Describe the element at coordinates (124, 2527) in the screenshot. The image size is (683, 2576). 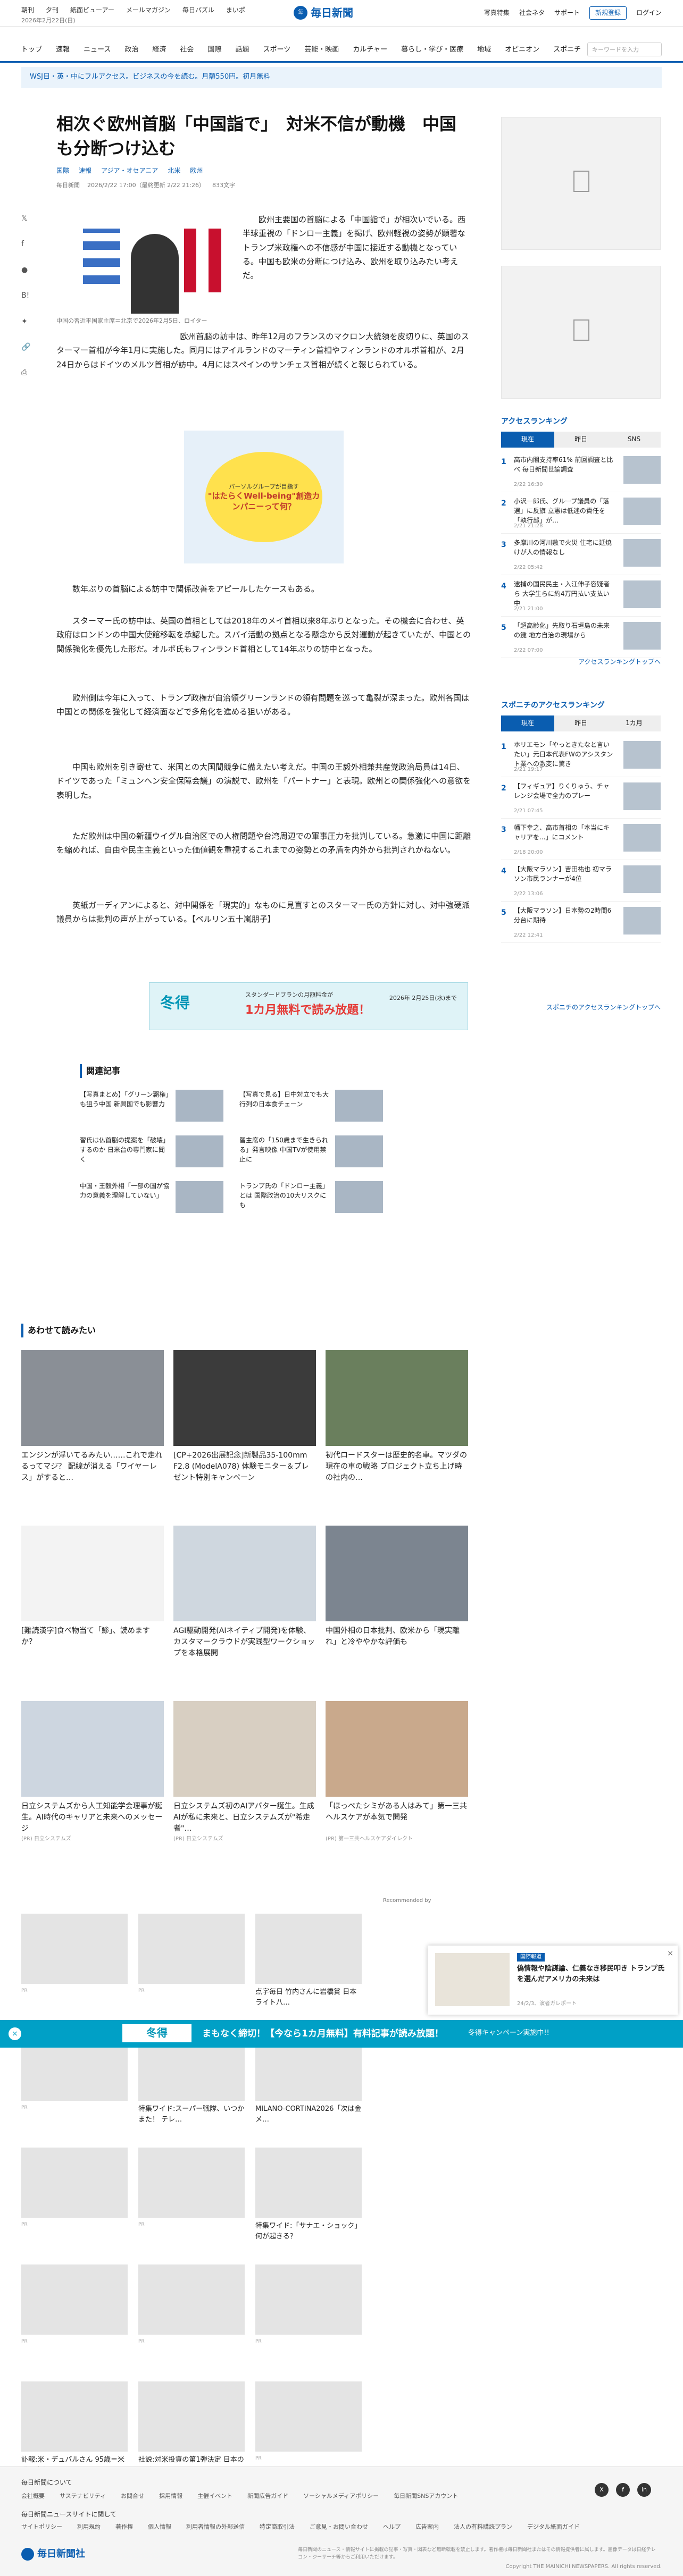
I see `footer-link: 著作権` at that location.